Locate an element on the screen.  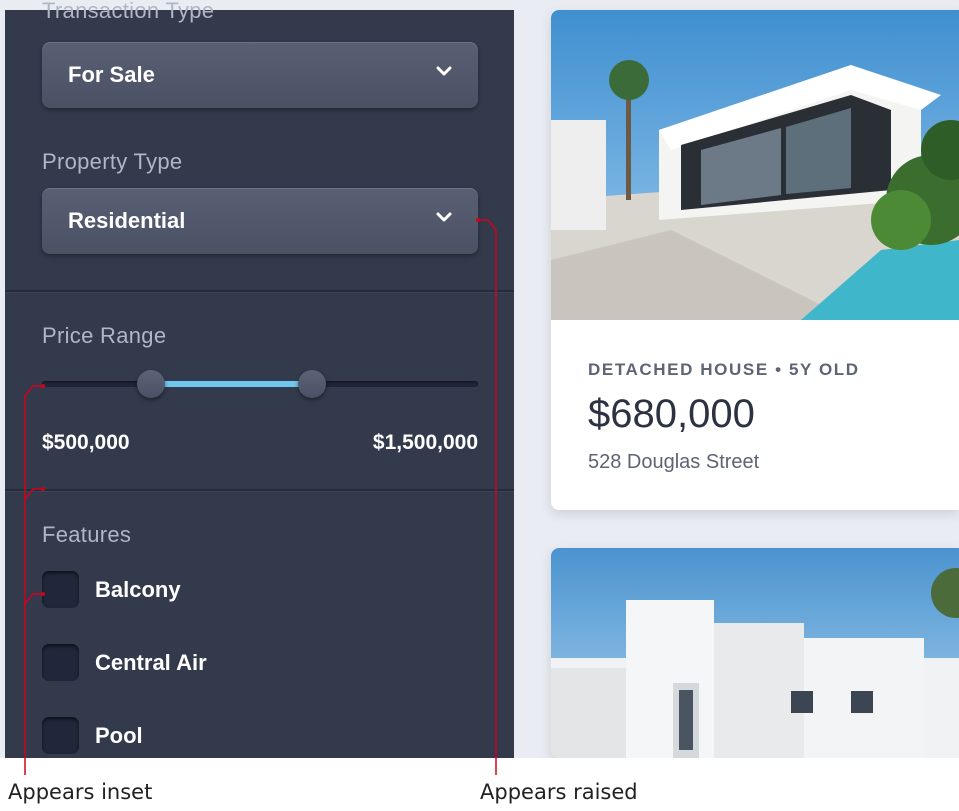
price-range-slider is located at coordinates (260, 384).